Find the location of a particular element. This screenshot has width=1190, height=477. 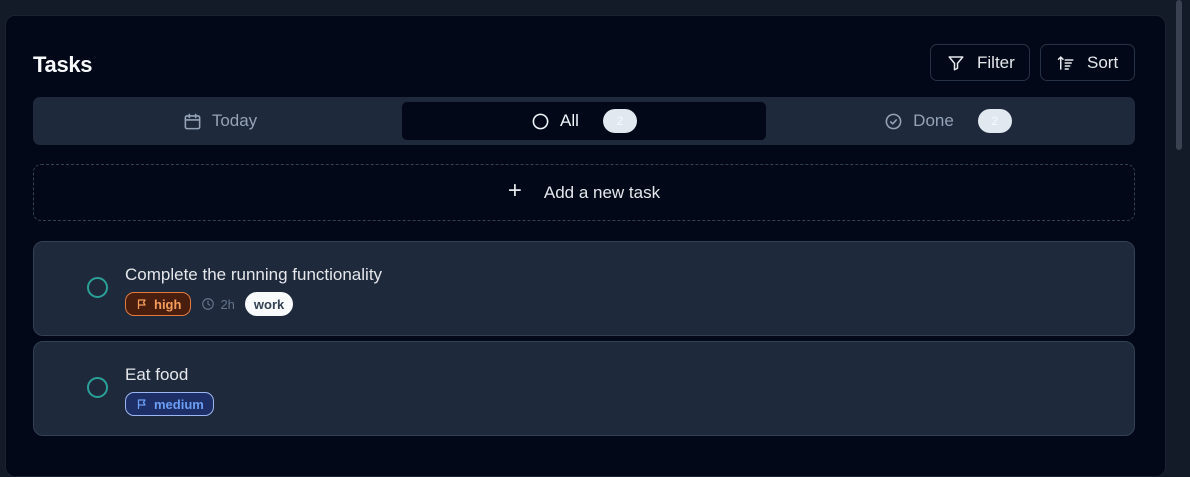

tab-done-count-badge: 2 is located at coordinates (994, 121).